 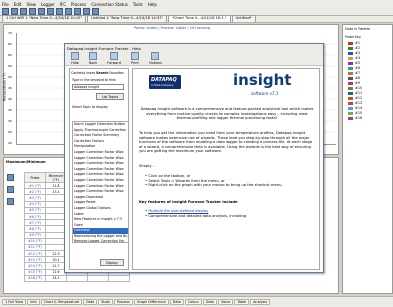 I want to click on tab-favorites: Favorites, so click(x=116, y=73).